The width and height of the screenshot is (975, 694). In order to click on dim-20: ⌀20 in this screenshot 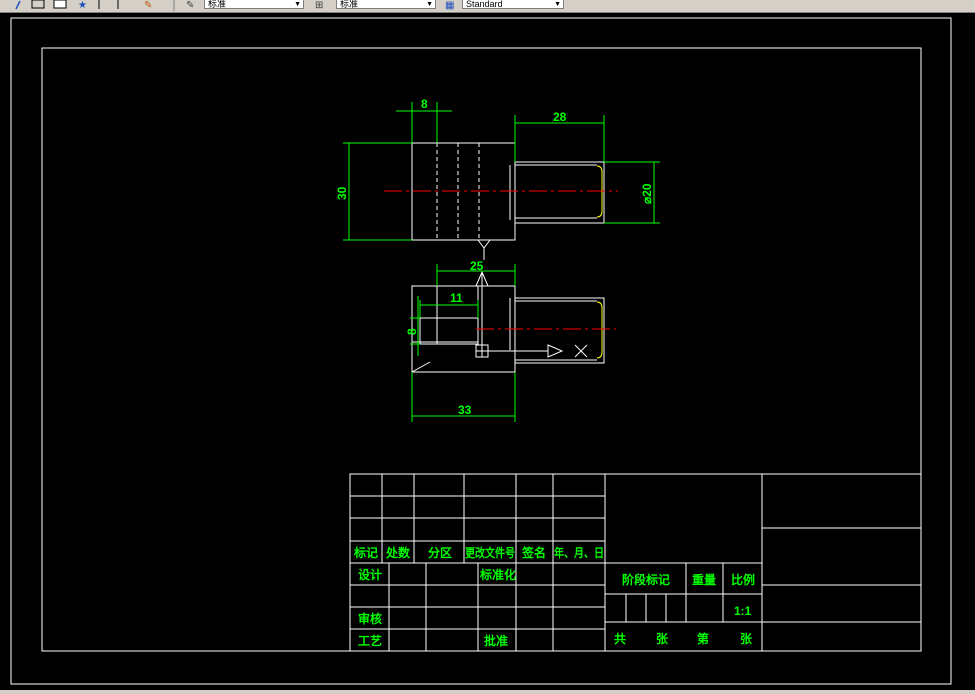, I will do `click(647, 193)`.